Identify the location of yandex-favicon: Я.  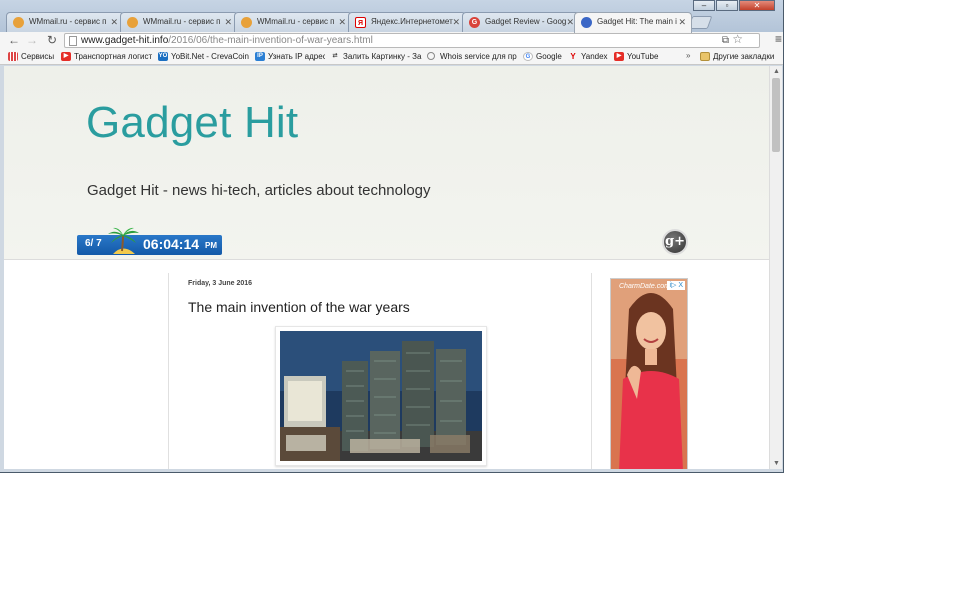
(360, 22).